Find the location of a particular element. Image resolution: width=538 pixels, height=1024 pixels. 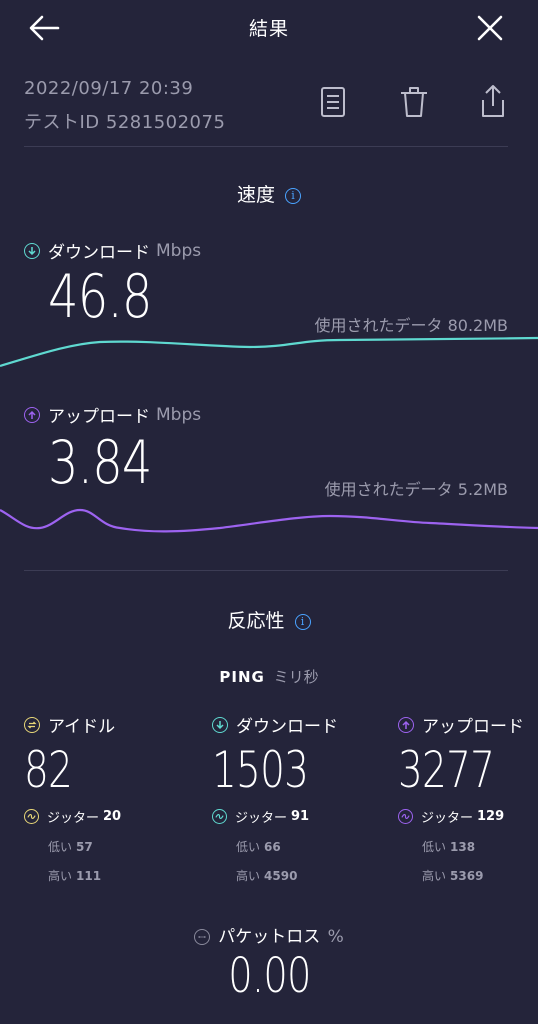

ping-unit: ミリ秒 is located at coordinates (296, 677).